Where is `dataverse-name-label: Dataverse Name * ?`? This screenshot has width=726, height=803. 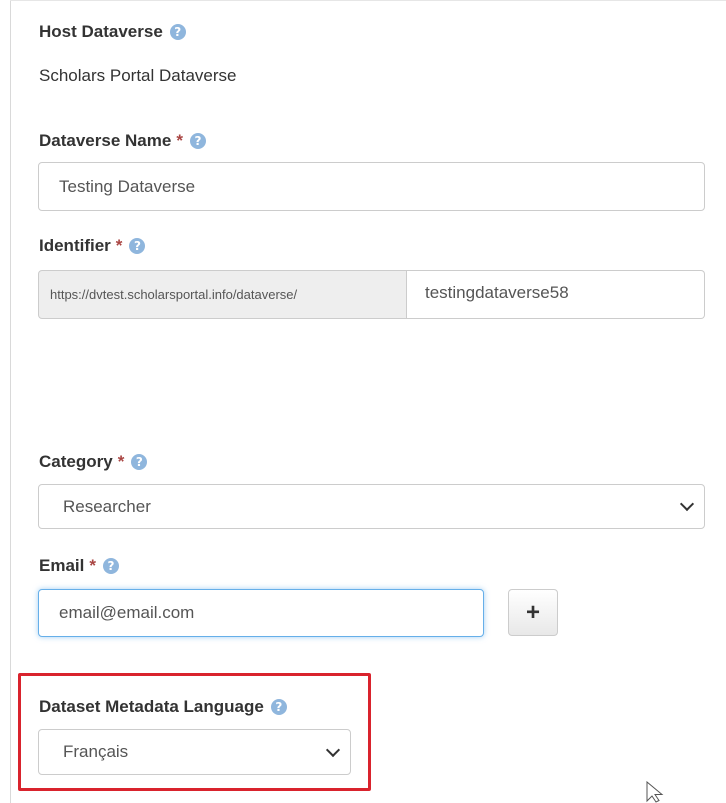
dataverse-name-label: Dataverse Name * ? is located at coordinates (122, 141).